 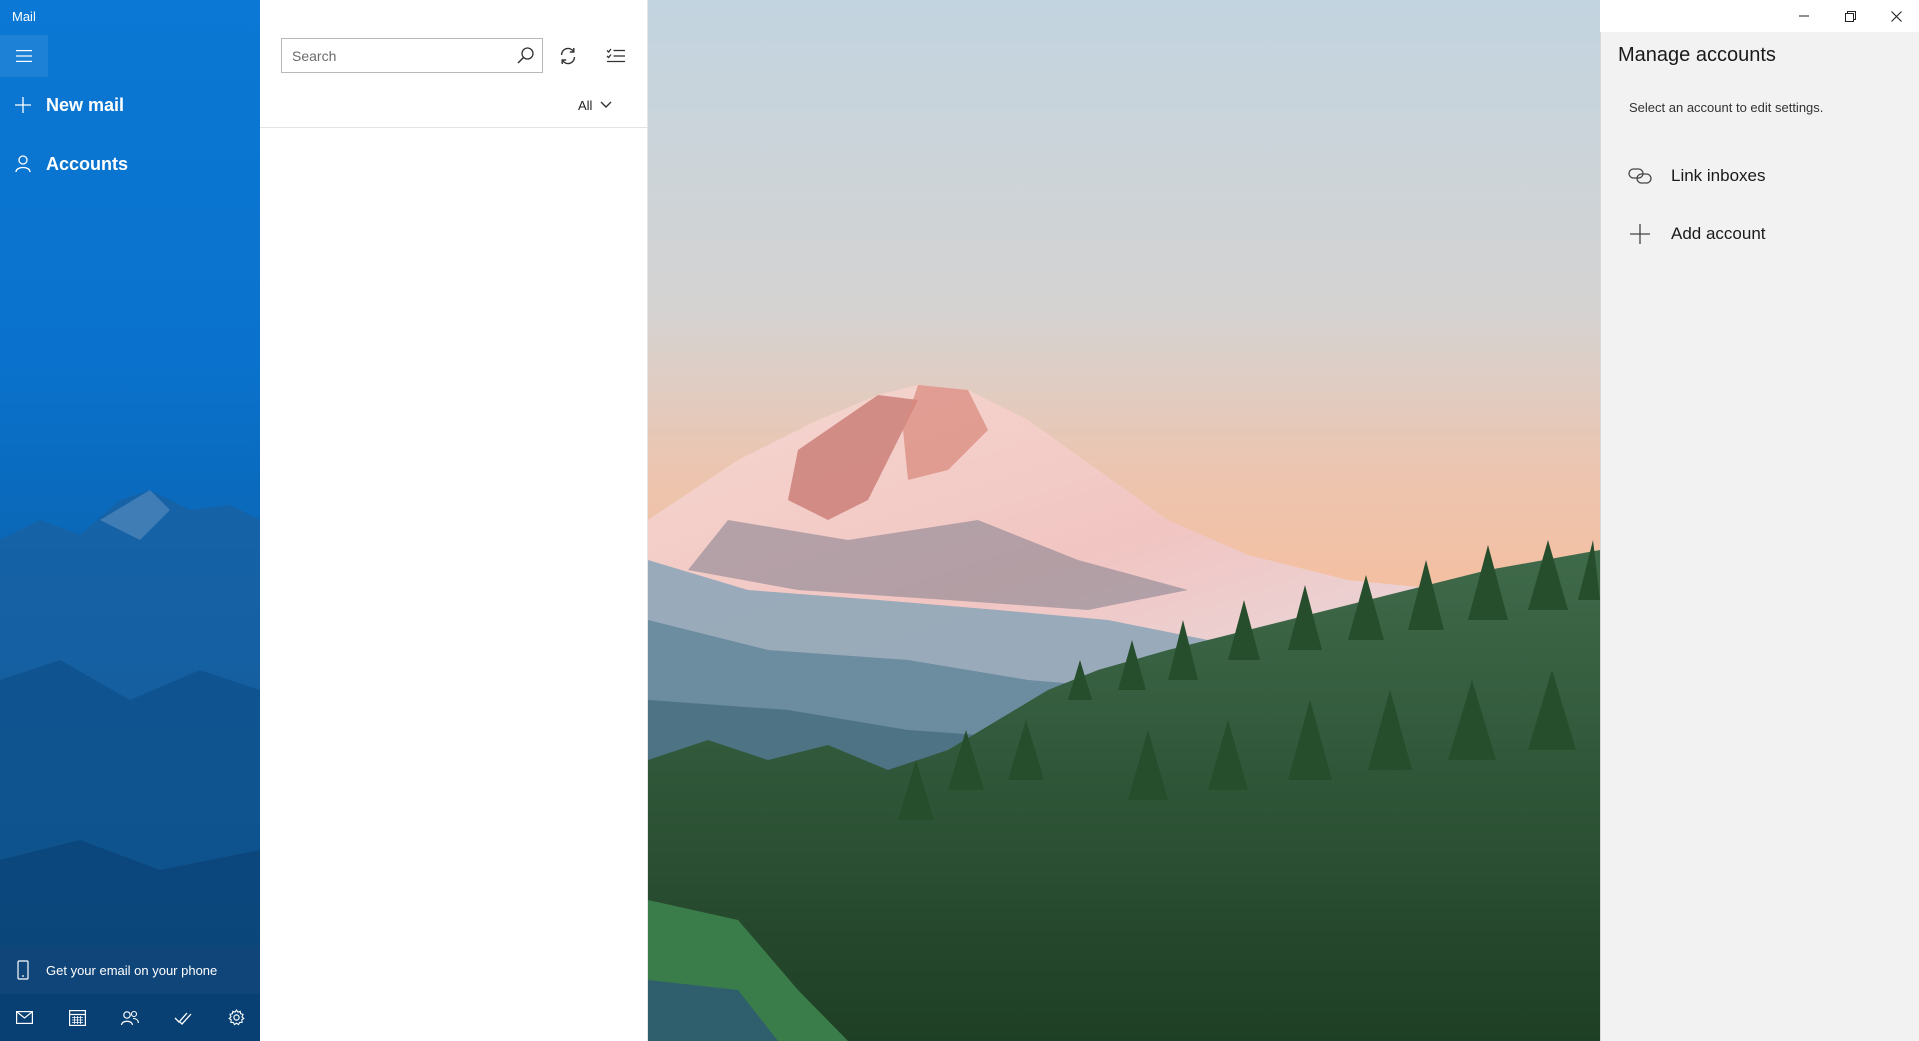 I want to click on settings-button, so click(x=236, y=1018).